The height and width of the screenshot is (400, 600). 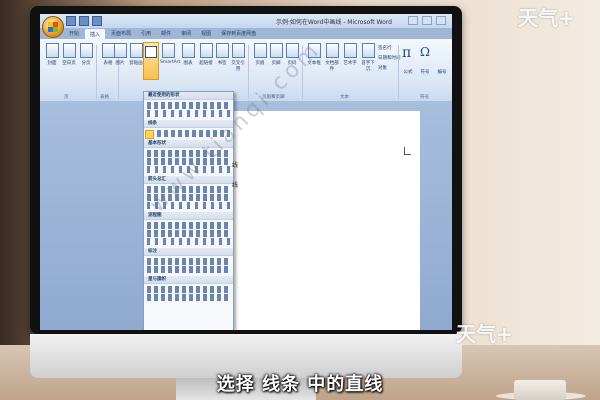 I want to click on group-label-text: 文本, so click(x=344, y=97).